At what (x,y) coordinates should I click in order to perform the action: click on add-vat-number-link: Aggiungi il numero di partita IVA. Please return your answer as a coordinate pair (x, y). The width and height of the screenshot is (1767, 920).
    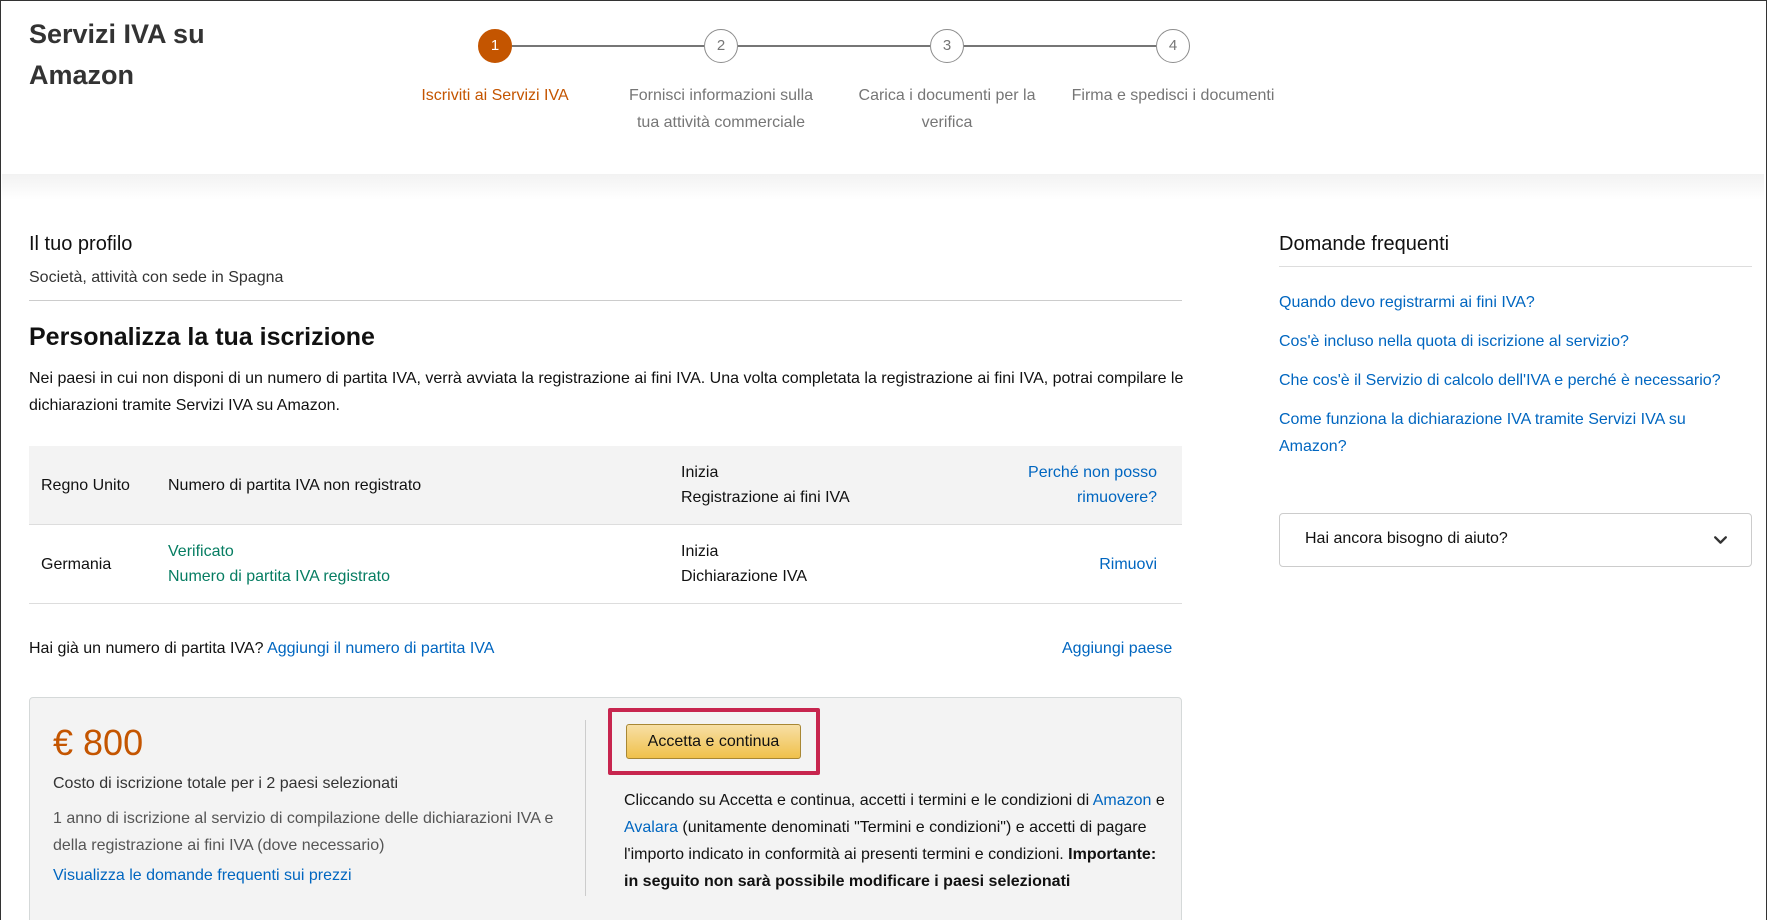
    Looking at the image, I should click on (380, 648).